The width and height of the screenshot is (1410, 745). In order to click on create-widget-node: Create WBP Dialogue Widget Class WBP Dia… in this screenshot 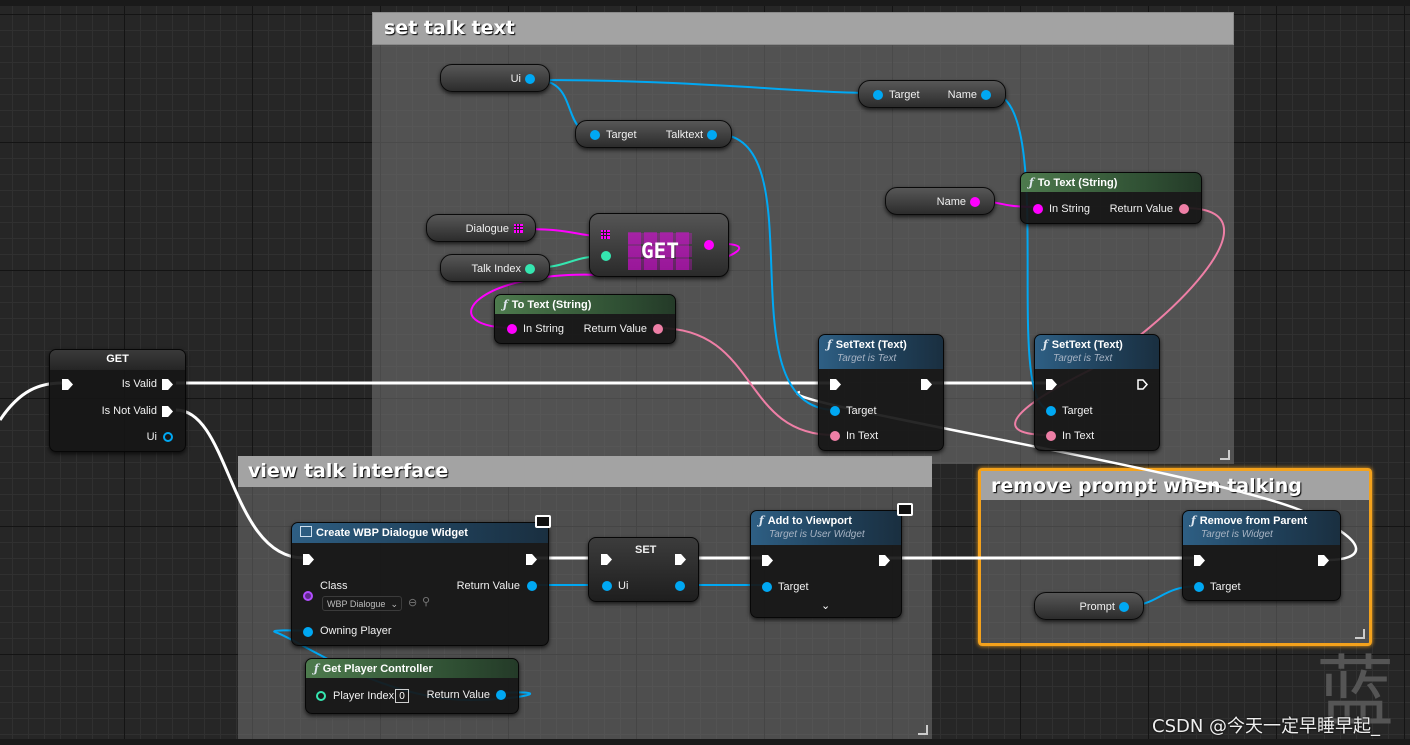, I will do `click(421, 580)`.